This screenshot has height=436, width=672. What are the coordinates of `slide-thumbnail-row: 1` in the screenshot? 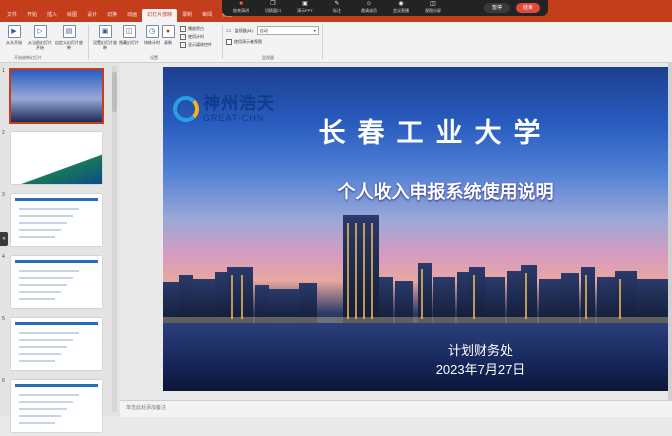 It's located at (55, 97).